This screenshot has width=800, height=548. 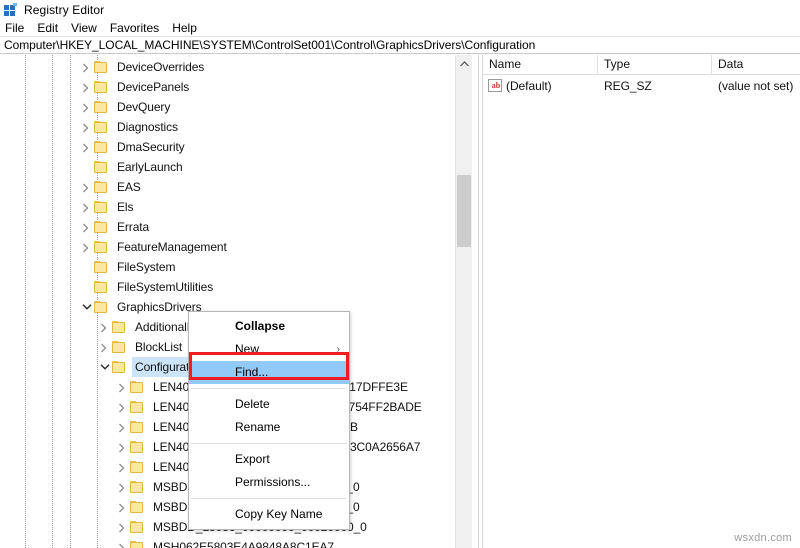 I want to click on context-menu-item: Copy Key Name, so click(x=269, y=514).